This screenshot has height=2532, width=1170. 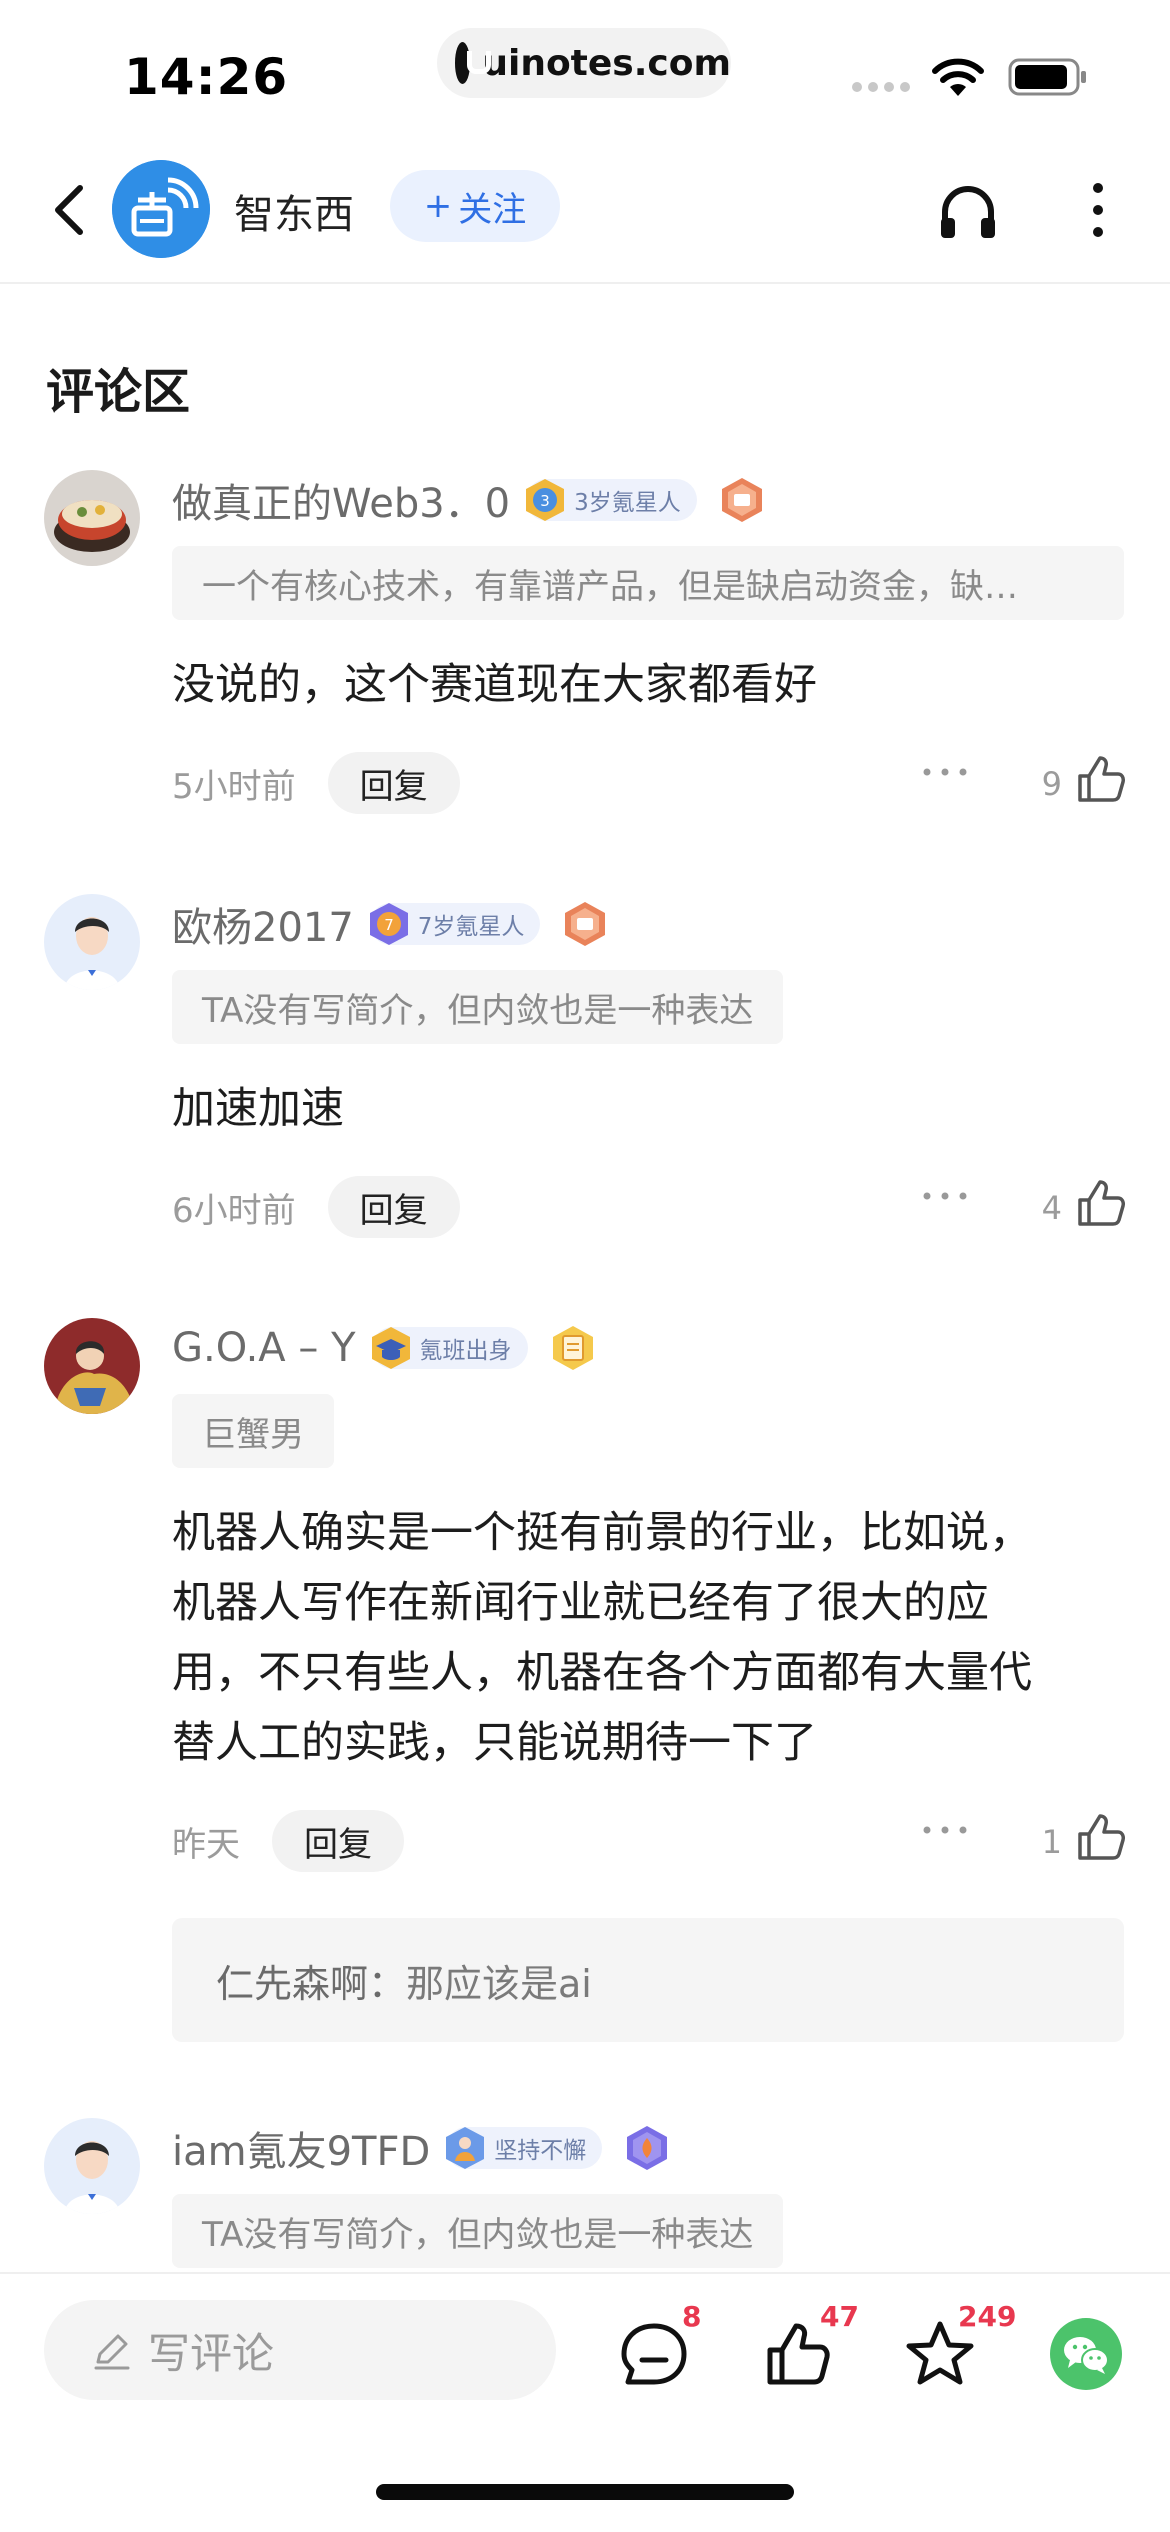 What do you see at coordinates (585, 217) in the screenshot?
I see `article-header: 智东西 + 关注` at bounding box center [585, 217].